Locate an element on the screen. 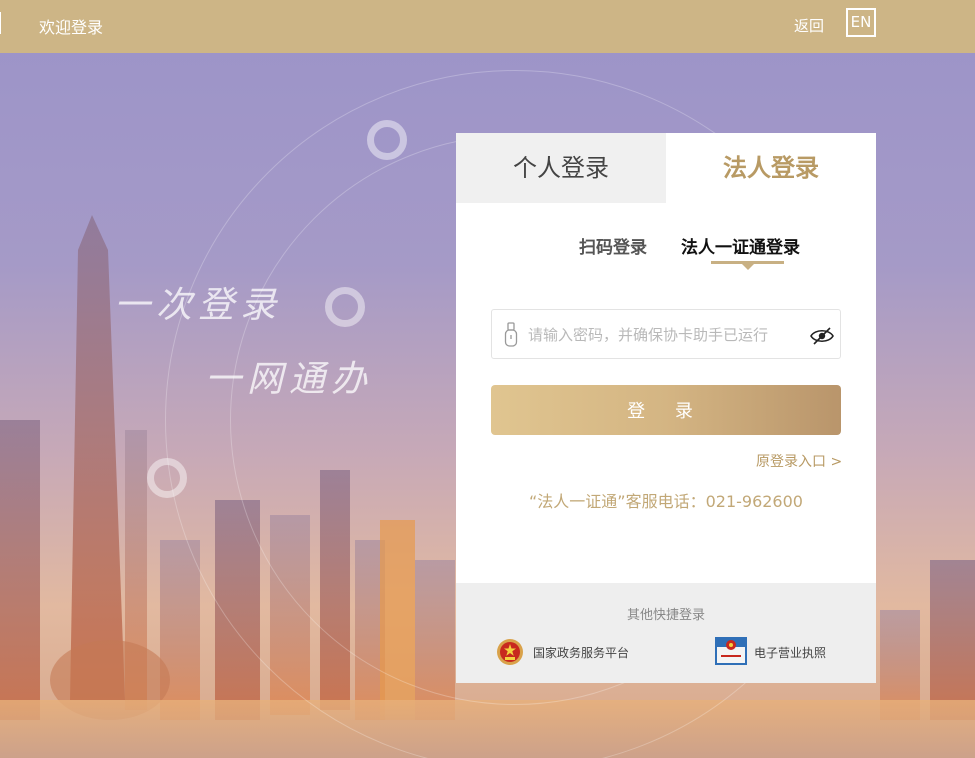  quick-login-section: 其他快捷登录 国家政务服务平台 电子营业执照 is located at coordinates (666, 633).